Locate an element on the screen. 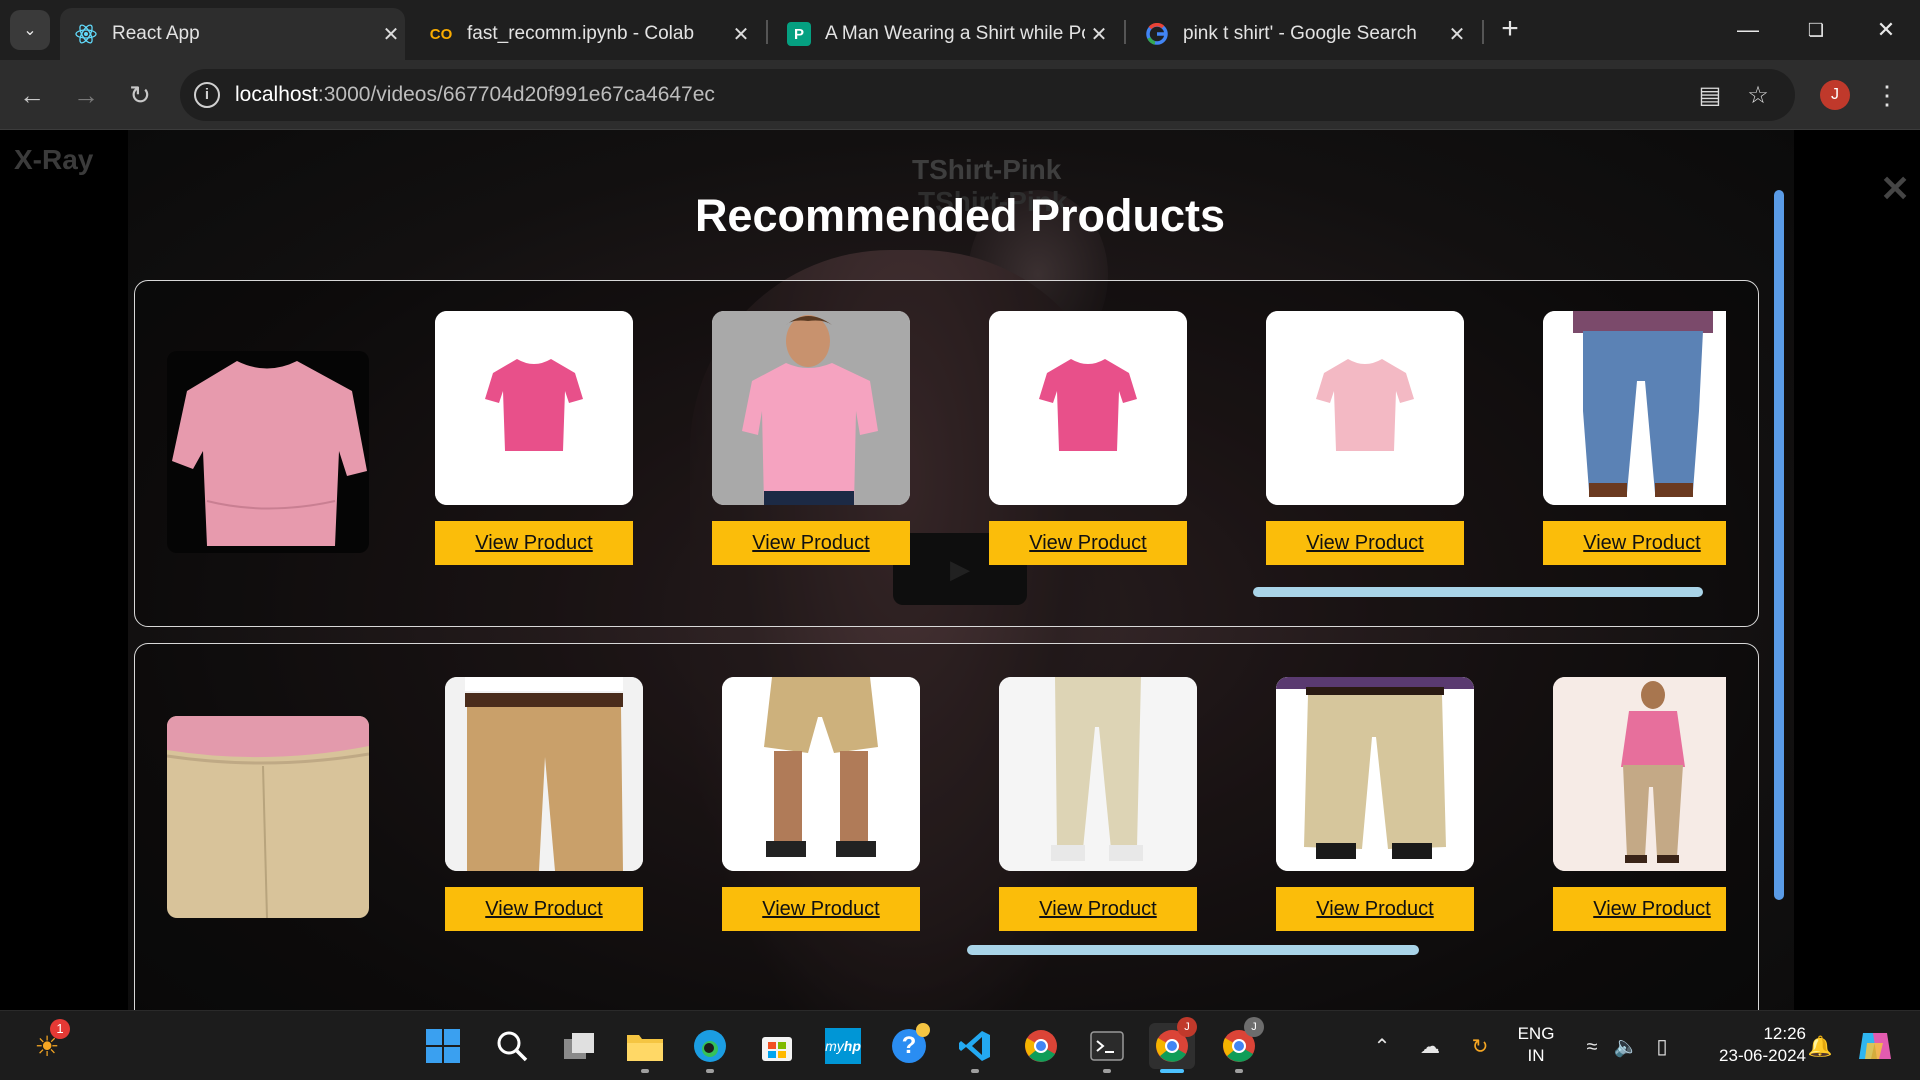 The width and height of the screenshot is (1920, 1080). chrome-profile-2-button: J is located at coordinates (1240, 1045).